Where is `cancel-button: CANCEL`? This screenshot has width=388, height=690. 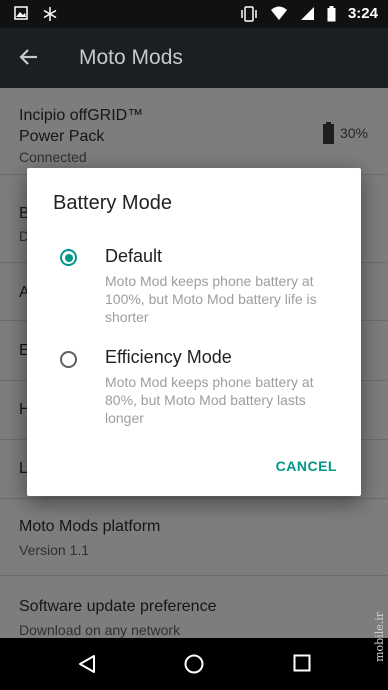 cancel-button: CANCEL is located at coordinates (306, 466).